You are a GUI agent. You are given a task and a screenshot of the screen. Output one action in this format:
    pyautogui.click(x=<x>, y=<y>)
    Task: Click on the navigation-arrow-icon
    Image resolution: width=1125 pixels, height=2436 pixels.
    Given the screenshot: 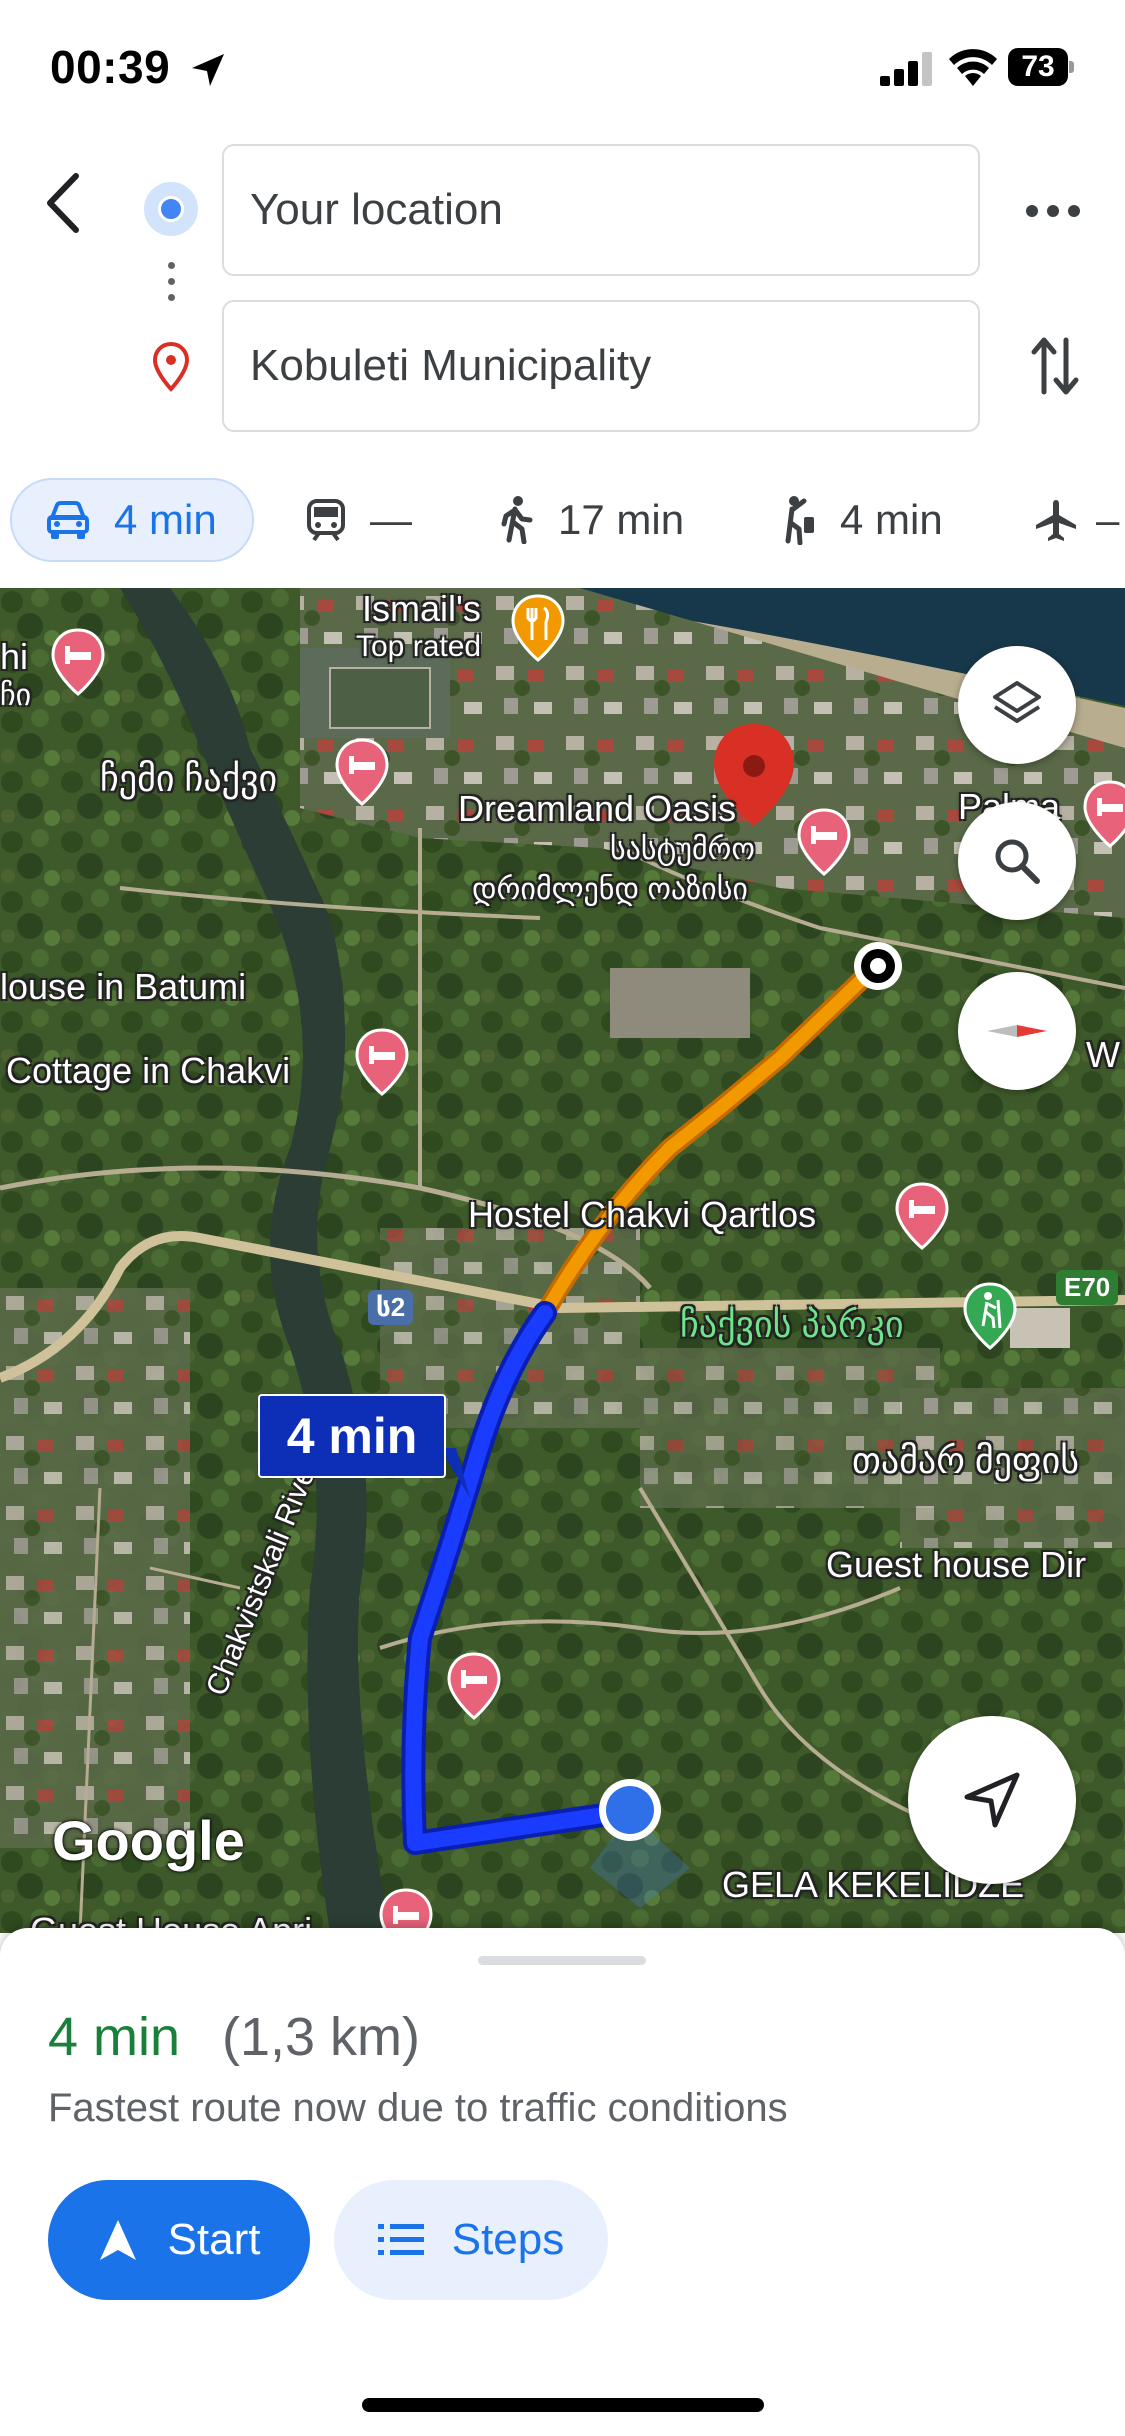 What is the action you would take?
    pyautogui.click(x=992, y=1800)
    